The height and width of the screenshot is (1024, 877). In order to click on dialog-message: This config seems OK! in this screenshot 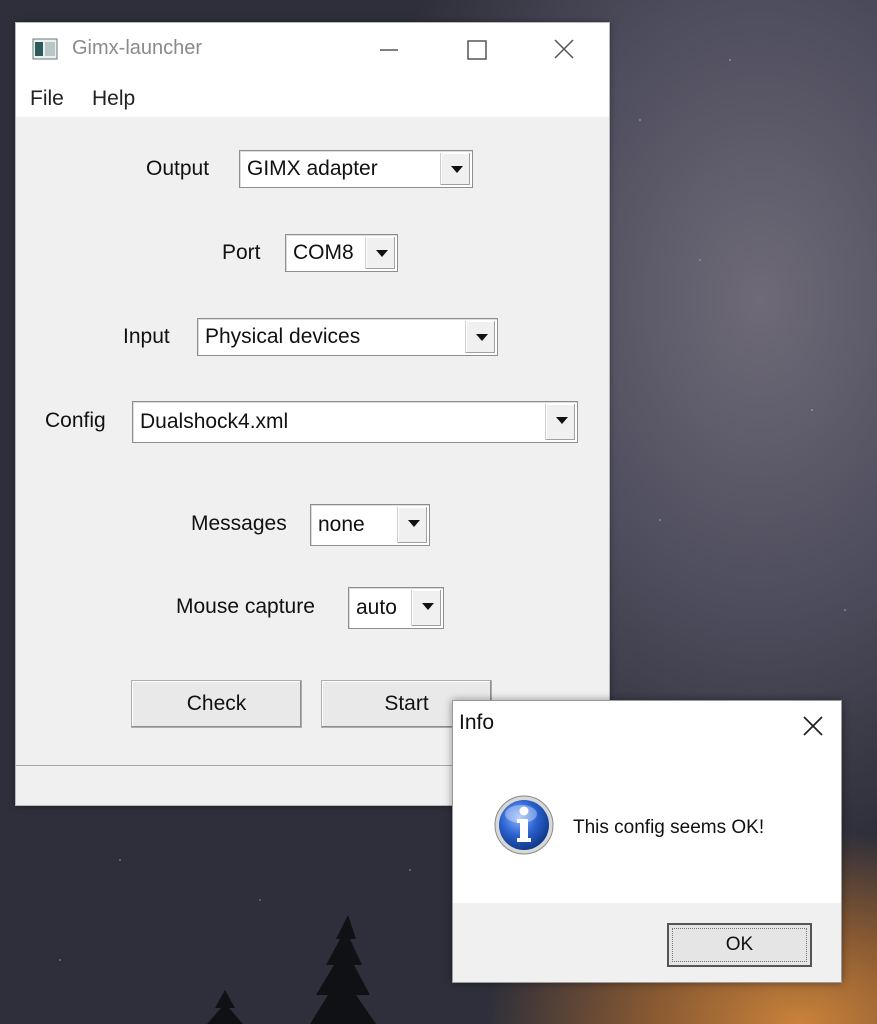, I will do `click(669, 827)`.